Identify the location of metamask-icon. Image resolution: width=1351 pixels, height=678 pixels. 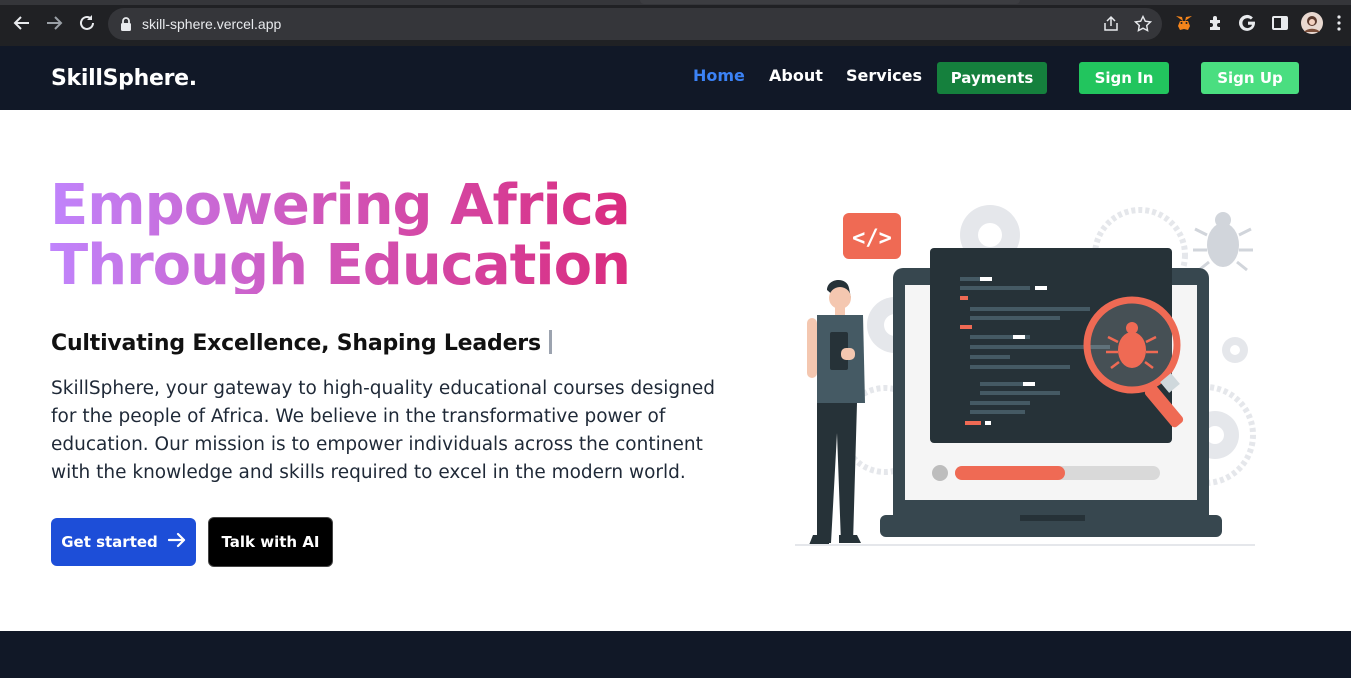
(1184, 23).